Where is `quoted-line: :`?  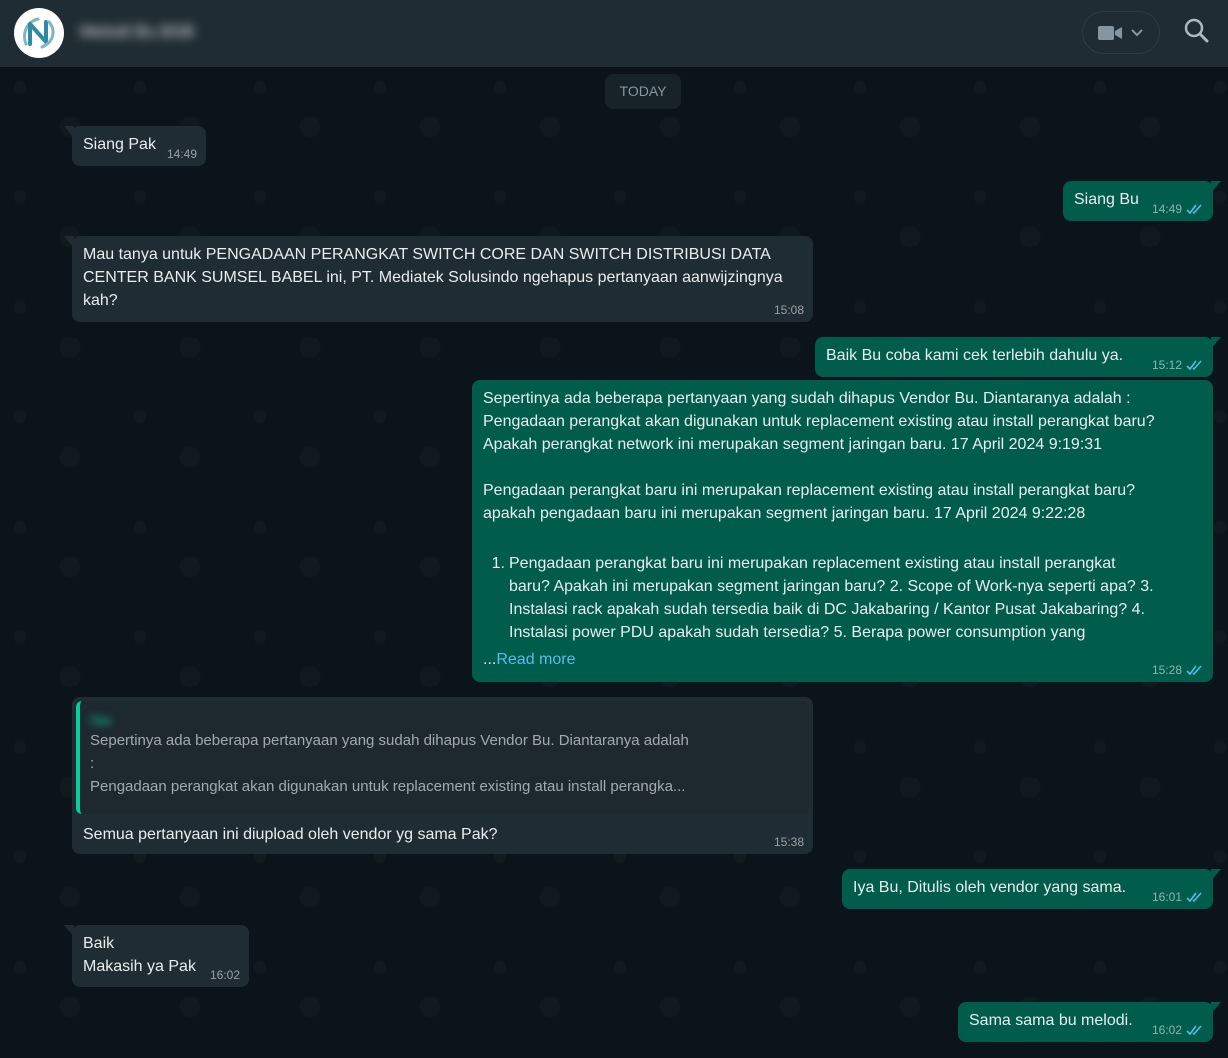
quoted-line: : is located at coordinates (92, 763).